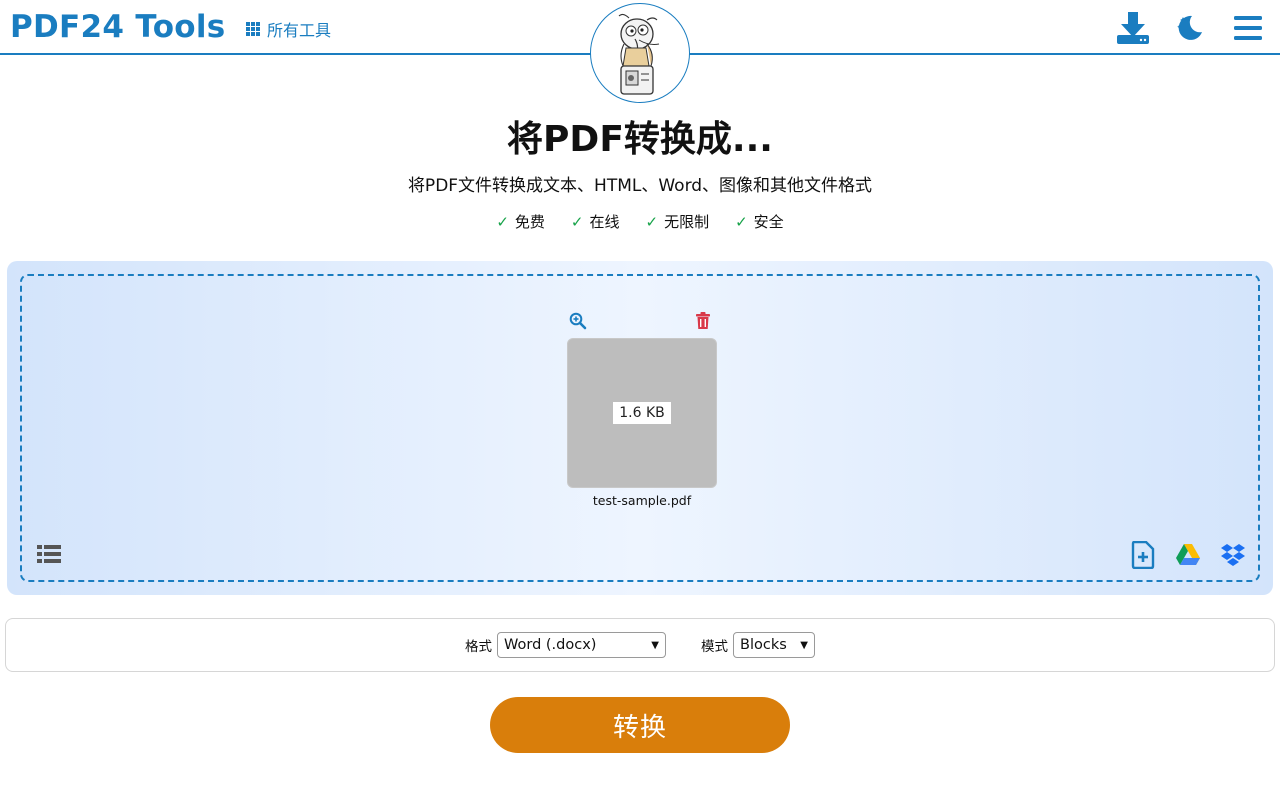 This screenshot has width=1280, height=800. What do you see at coordinates (478, 647) in the screenshot?
I see `format-label: 格式` at bounding box center [478, 647].